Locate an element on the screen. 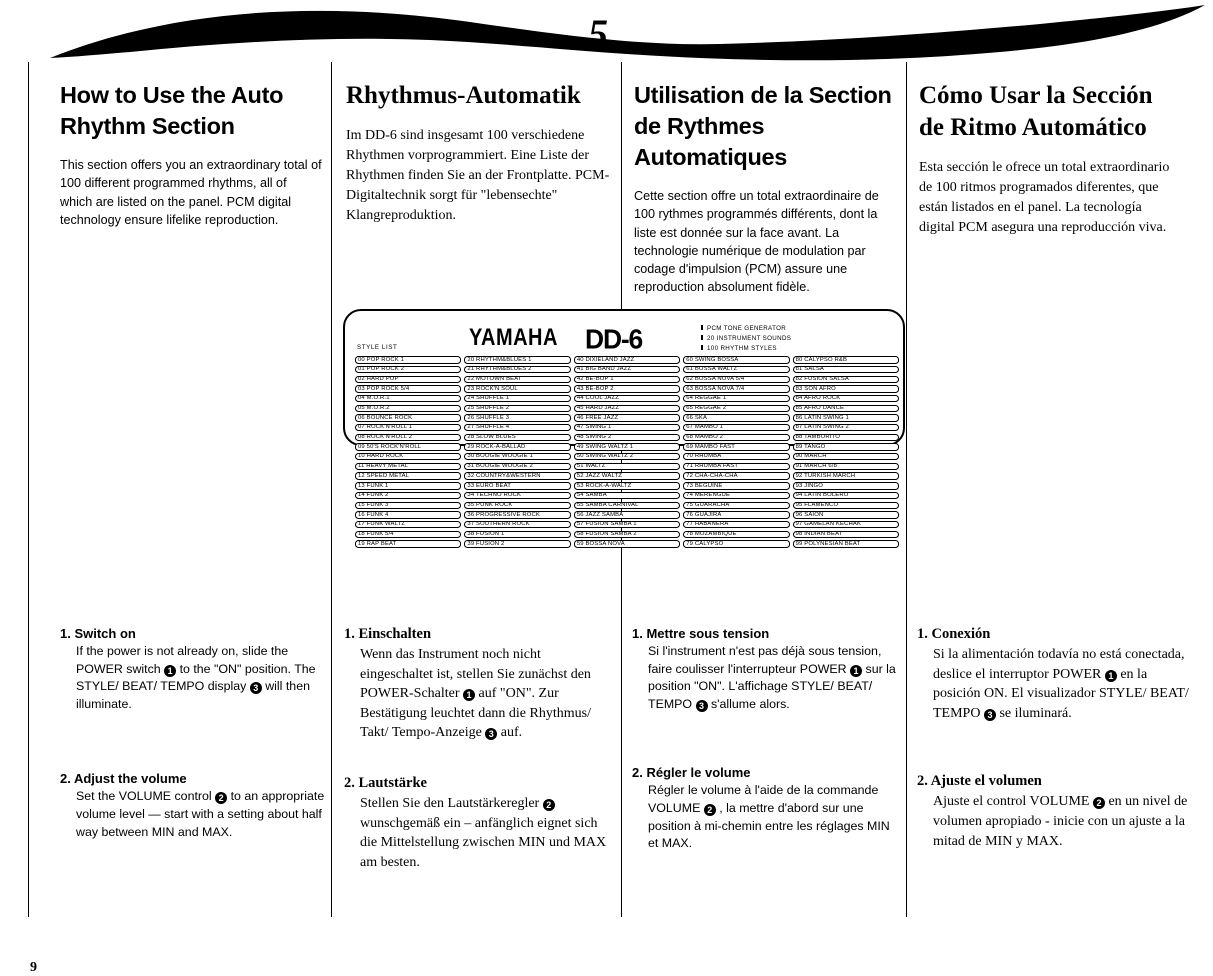 This screenshot has width=1213, height=976. step-title: 2. Régler le volume is located at coordinates (691, 773).